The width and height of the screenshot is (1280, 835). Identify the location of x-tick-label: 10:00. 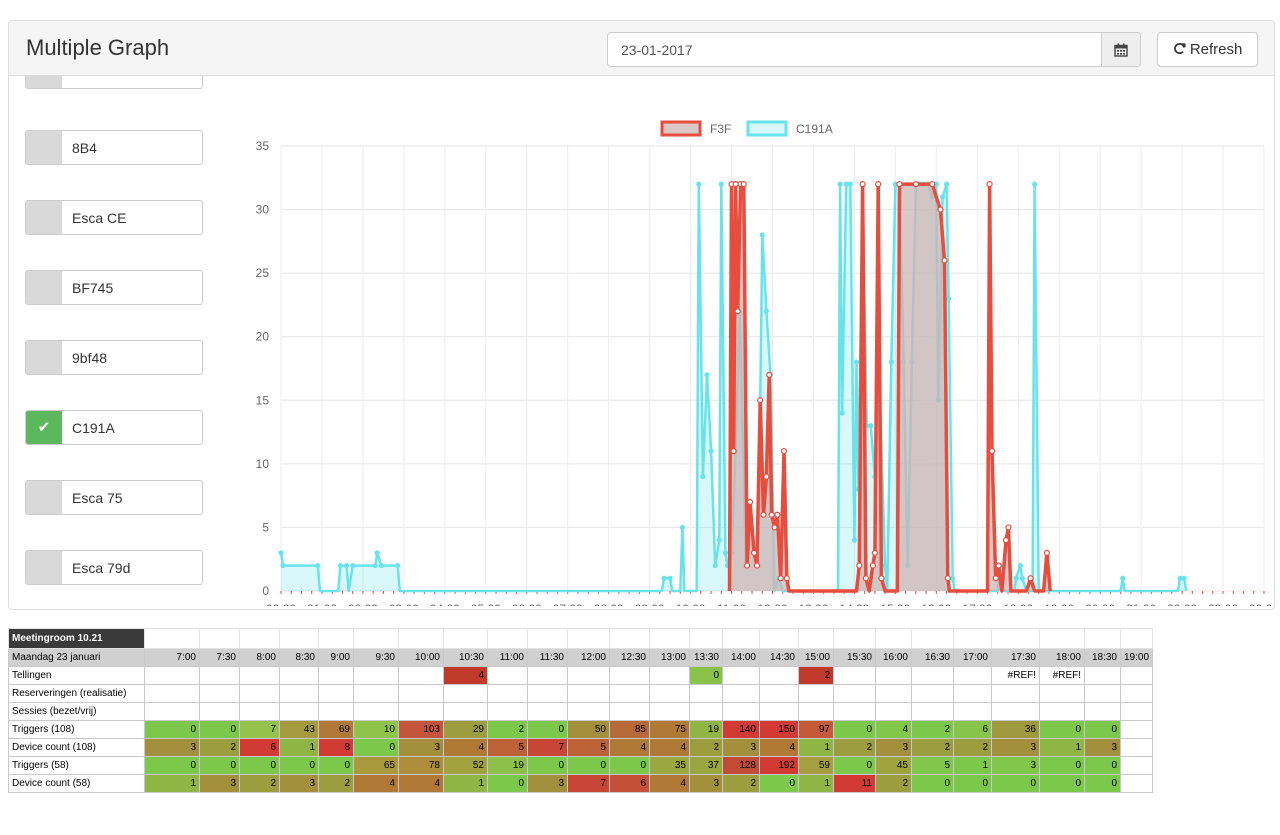
(691, 604).